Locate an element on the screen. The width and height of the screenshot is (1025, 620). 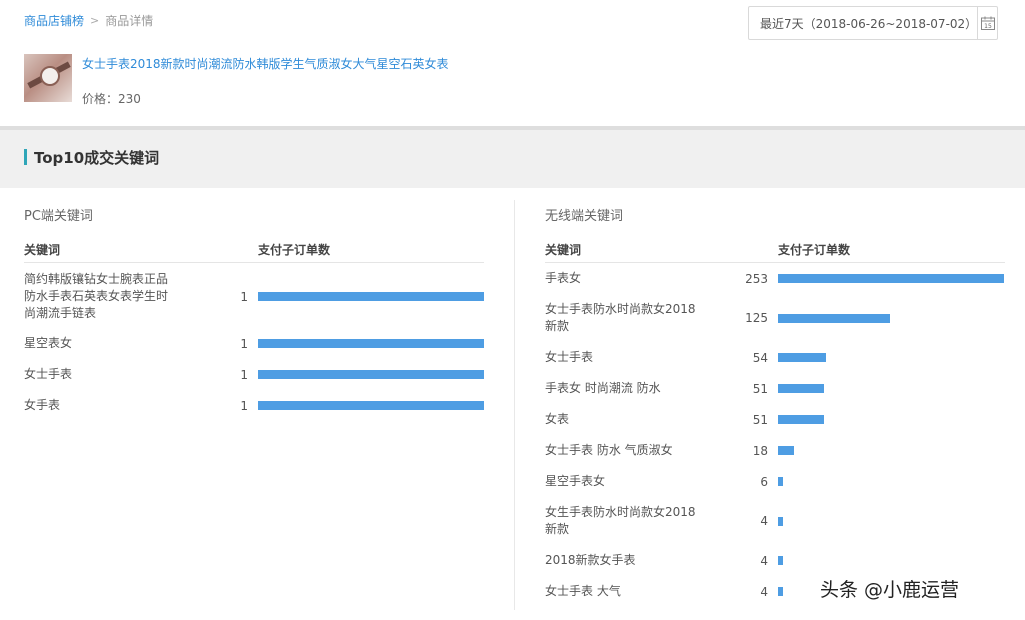
date-range-picker: 最近7天（2018-06-26~2018-07-02） 15 is located at coordinates (873, 23).